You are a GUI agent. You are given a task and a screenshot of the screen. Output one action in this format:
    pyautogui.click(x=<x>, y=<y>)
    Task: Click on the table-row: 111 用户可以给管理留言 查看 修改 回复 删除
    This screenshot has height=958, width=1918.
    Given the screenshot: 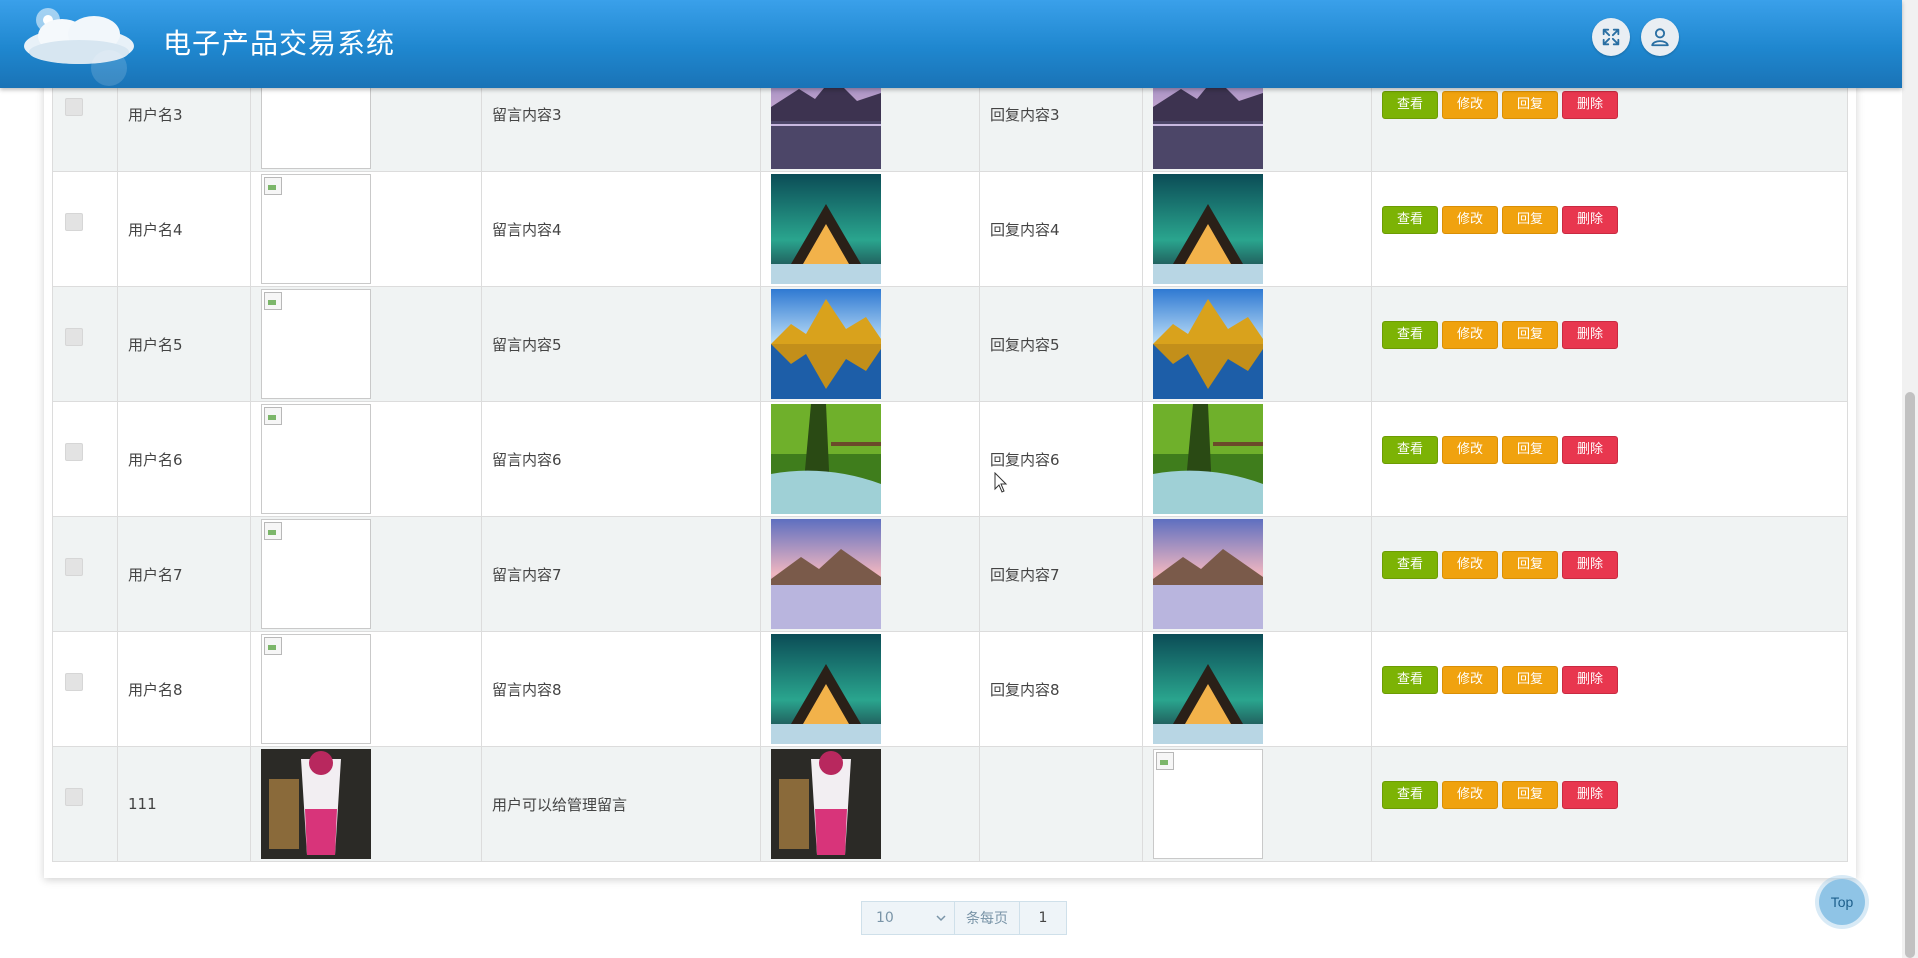 What is the action you would take?
    pyautogui.click(x=950, y=804)
    